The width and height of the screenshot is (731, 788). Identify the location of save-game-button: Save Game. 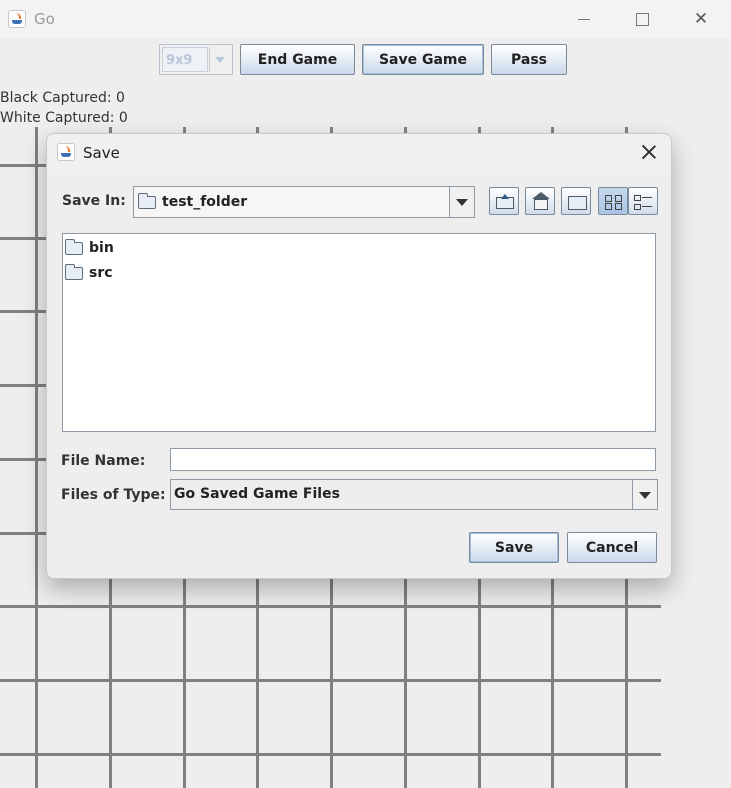
(423, 59).